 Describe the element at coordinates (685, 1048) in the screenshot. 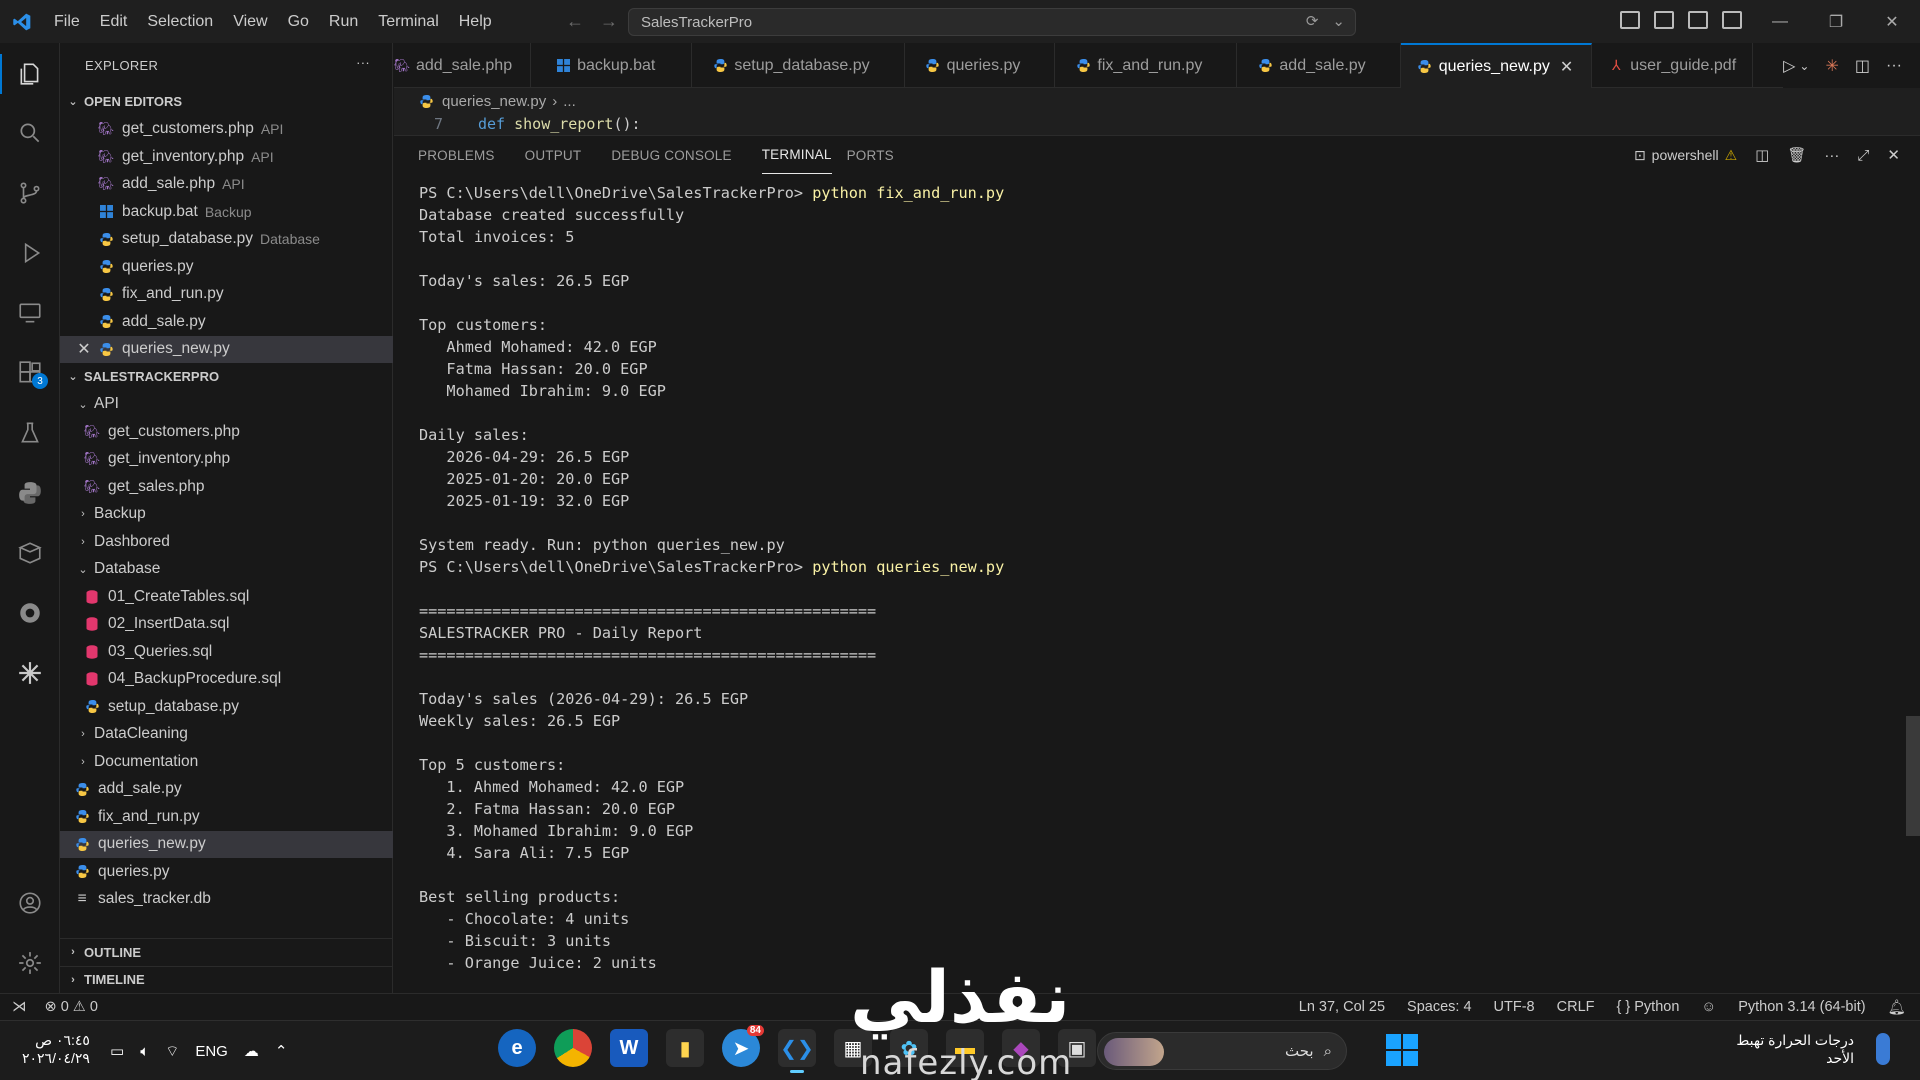

I see `files-icon: ▮` at that location.